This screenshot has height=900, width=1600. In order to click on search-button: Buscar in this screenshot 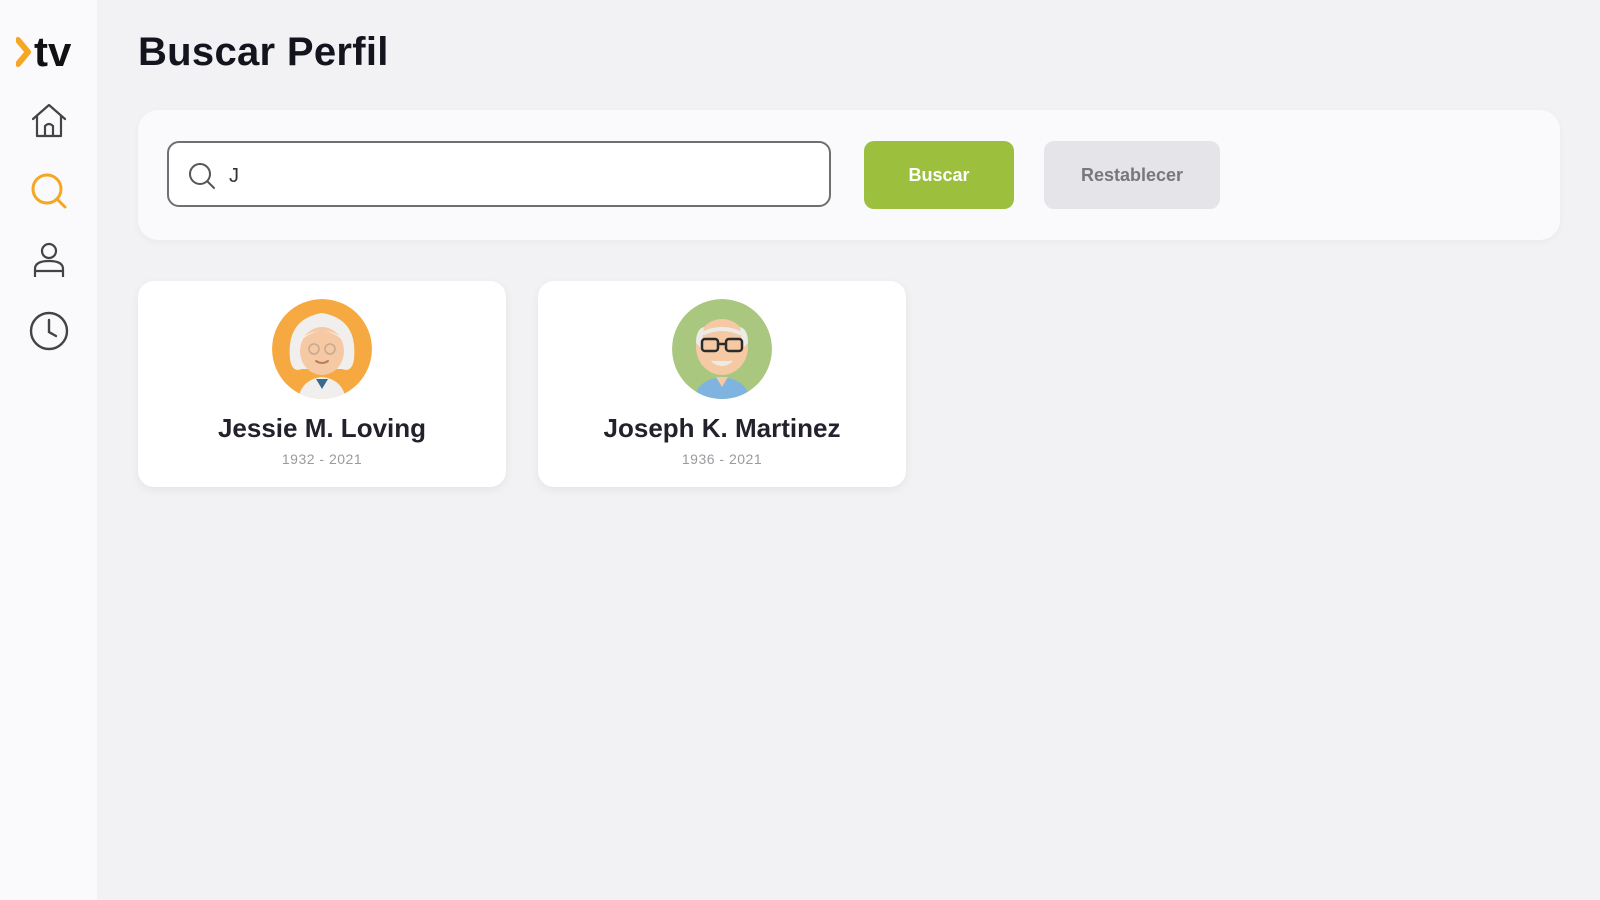, I will do `click(939, 175)`.